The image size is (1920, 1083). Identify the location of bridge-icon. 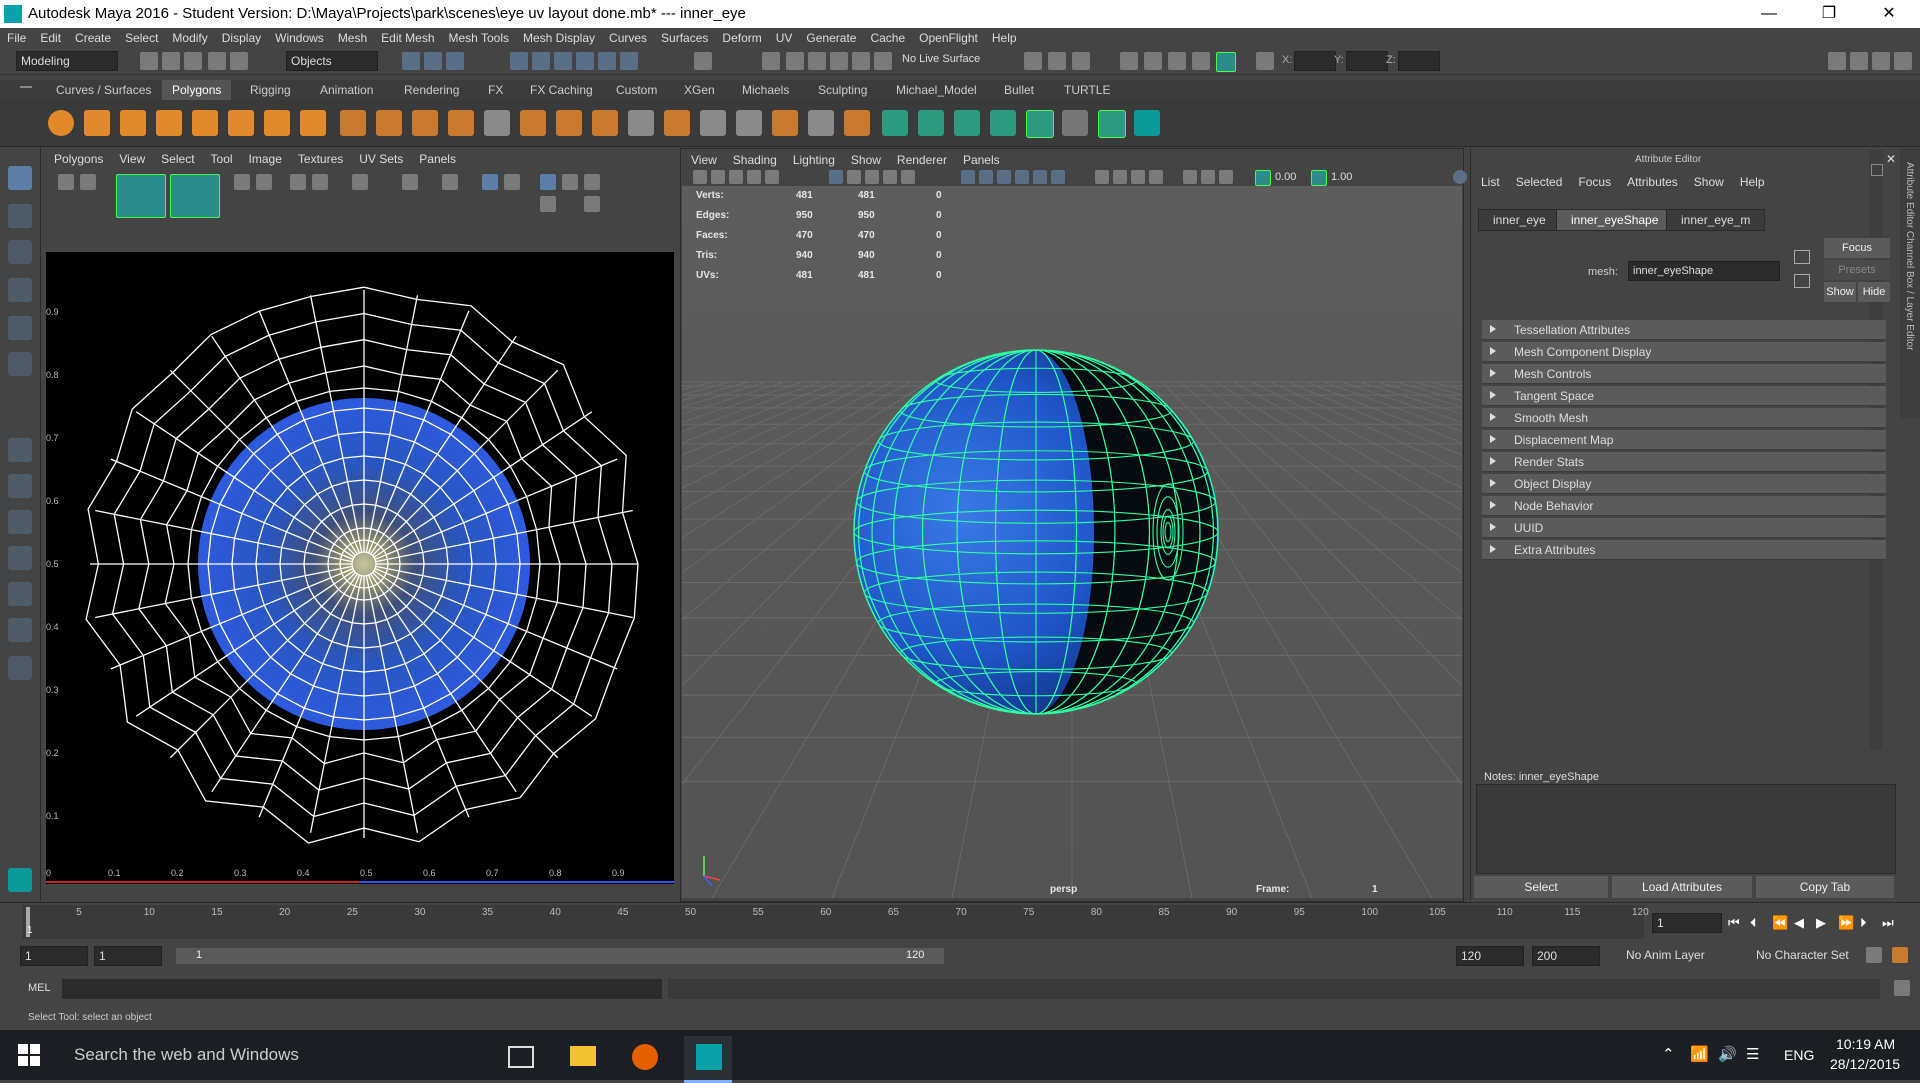
(569, 123).